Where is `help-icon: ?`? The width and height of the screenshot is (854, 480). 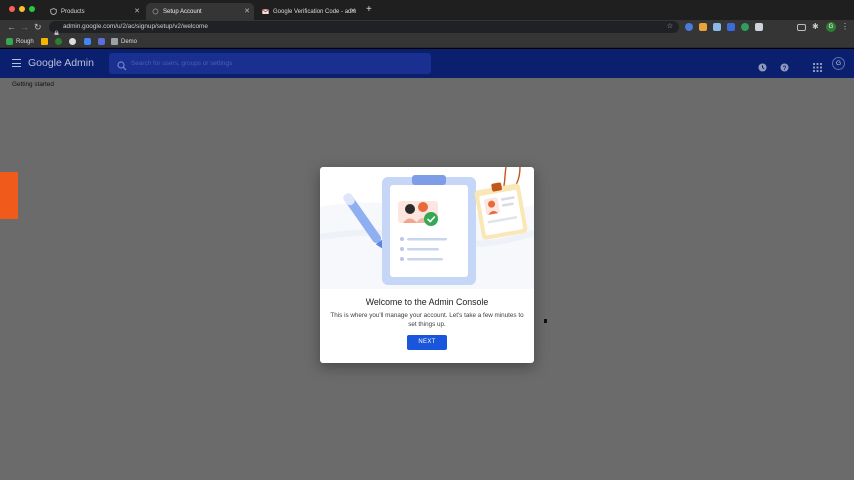 help-icon: ? is located at coordinates (784, 65).